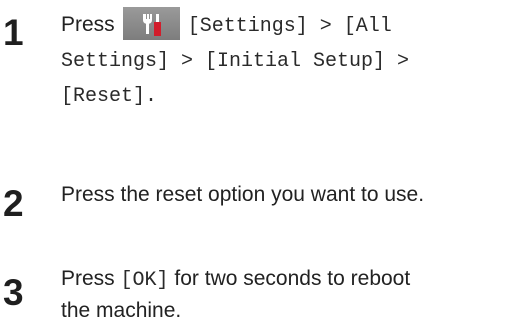 The image size is (519, 327). Describe the element at coordinates (243, 194) in the screenshot. I see `step-text: Press the reset option you want to use.` at that location.